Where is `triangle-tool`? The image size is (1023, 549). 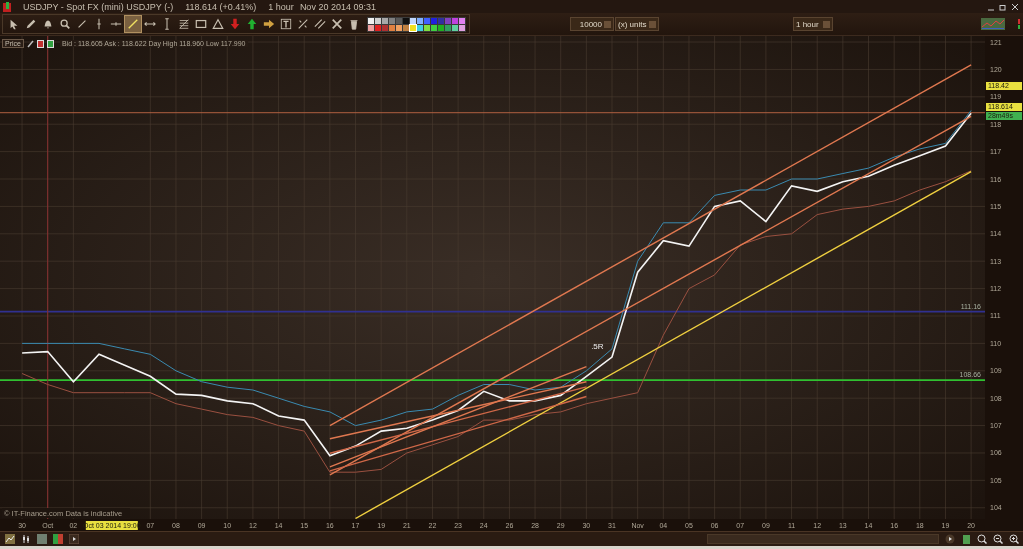 triangle-tool is located at coordinates (218, 24).